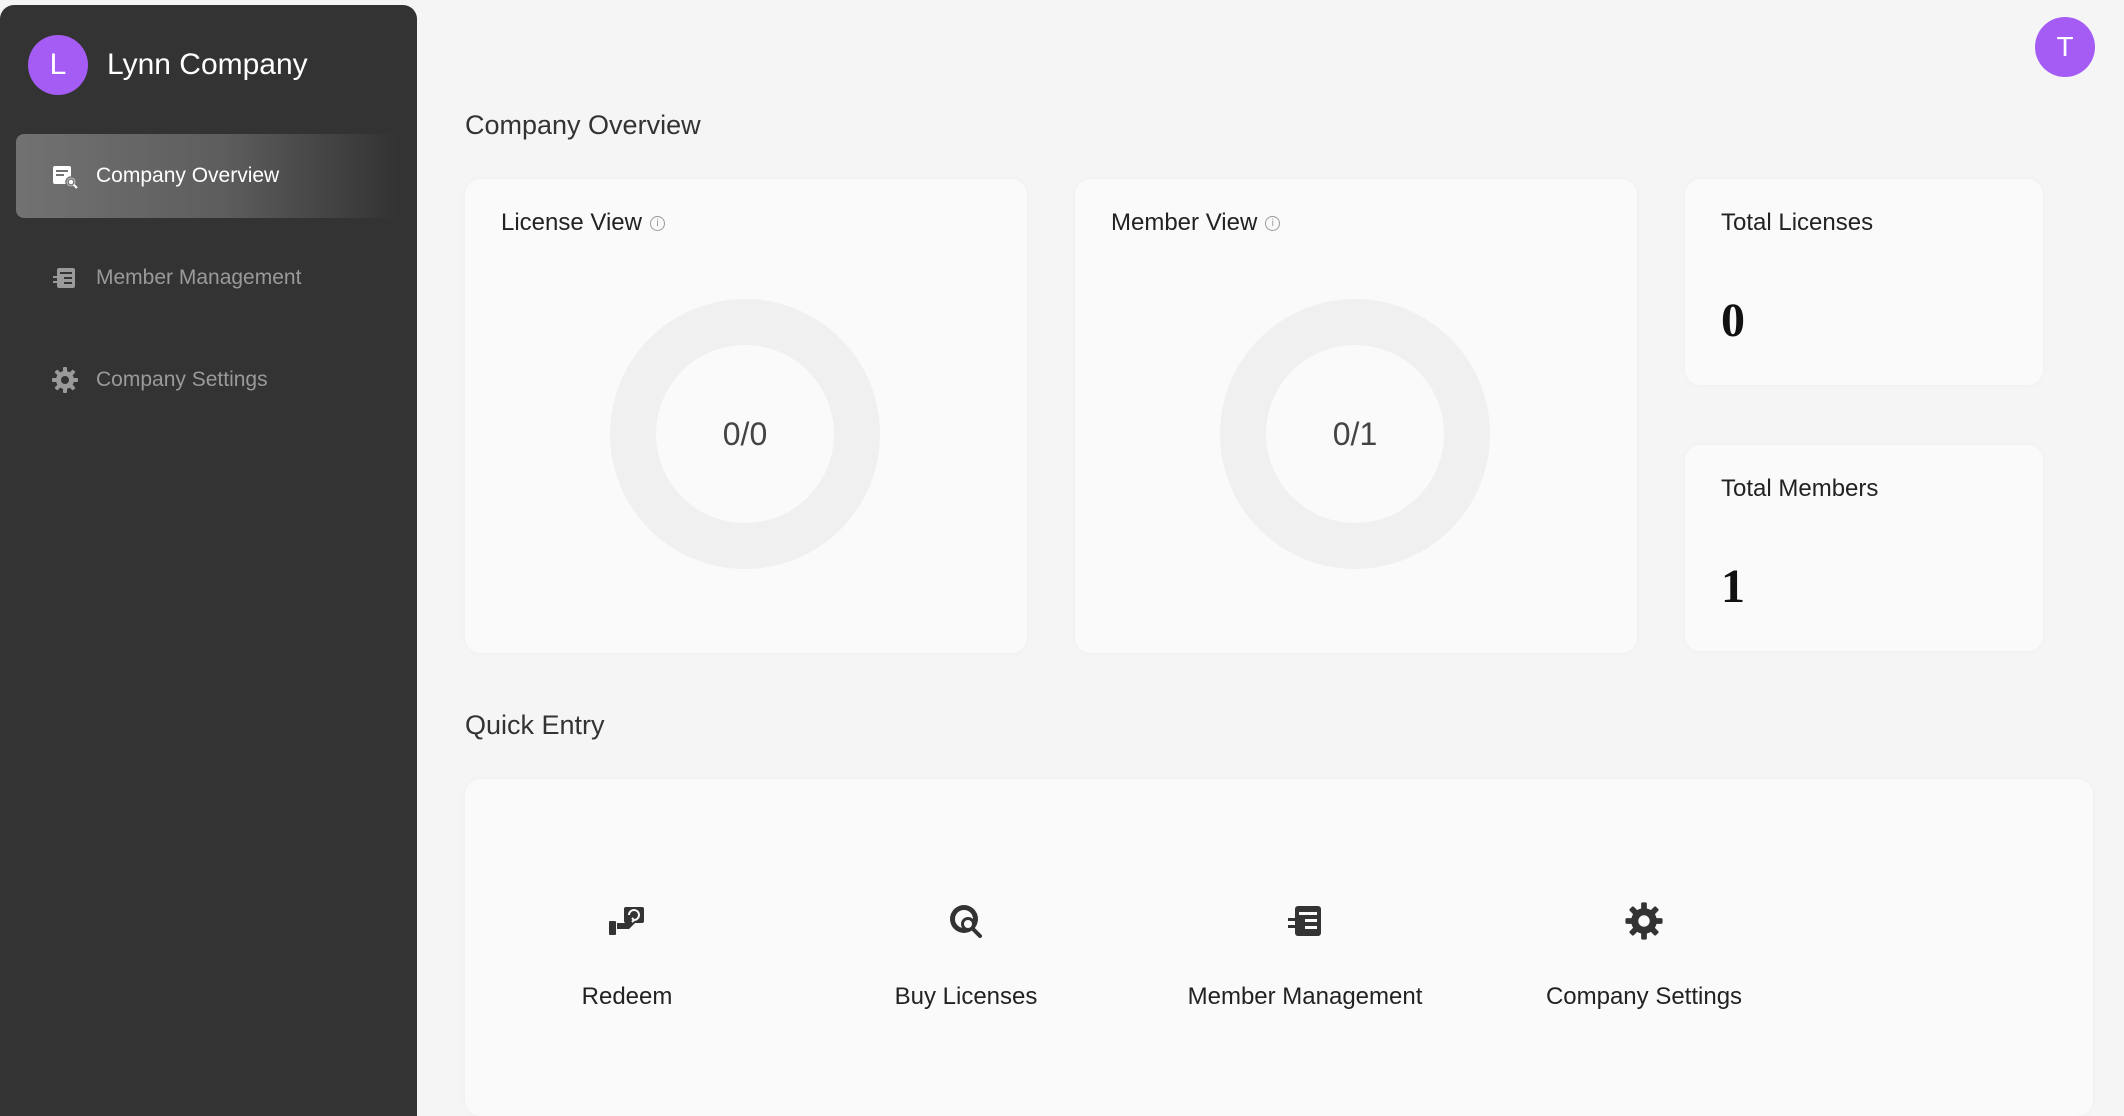 This screenshot has height=1116, width=2124. I want to click on license-view-title: License View, so click(571, 222).